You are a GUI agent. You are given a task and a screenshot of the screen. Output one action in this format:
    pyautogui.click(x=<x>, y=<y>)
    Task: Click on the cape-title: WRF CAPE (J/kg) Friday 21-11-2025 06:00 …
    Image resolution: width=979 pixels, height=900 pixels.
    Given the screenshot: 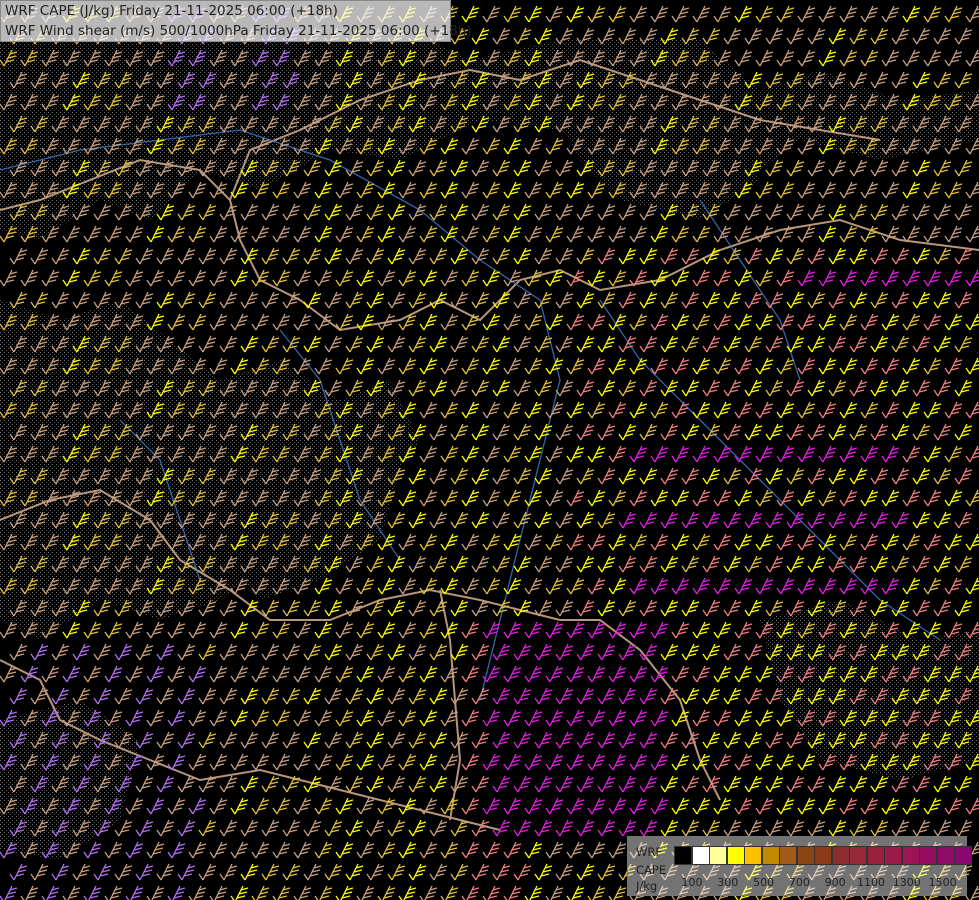 What is the action you would take?
    pyautogui.click(x=171, y=11)
    